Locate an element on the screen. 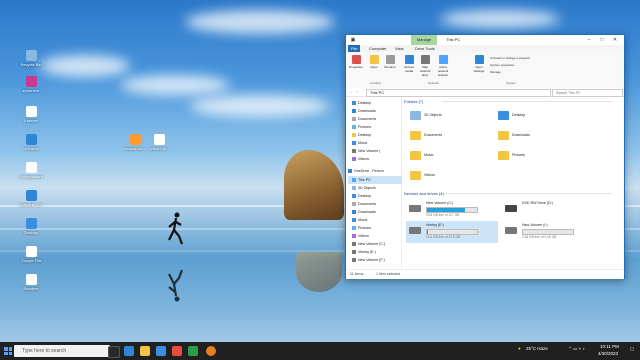 The height and width of the screenshot is (360, 640). folder-item: Documents is located at coordinates (441, 138).